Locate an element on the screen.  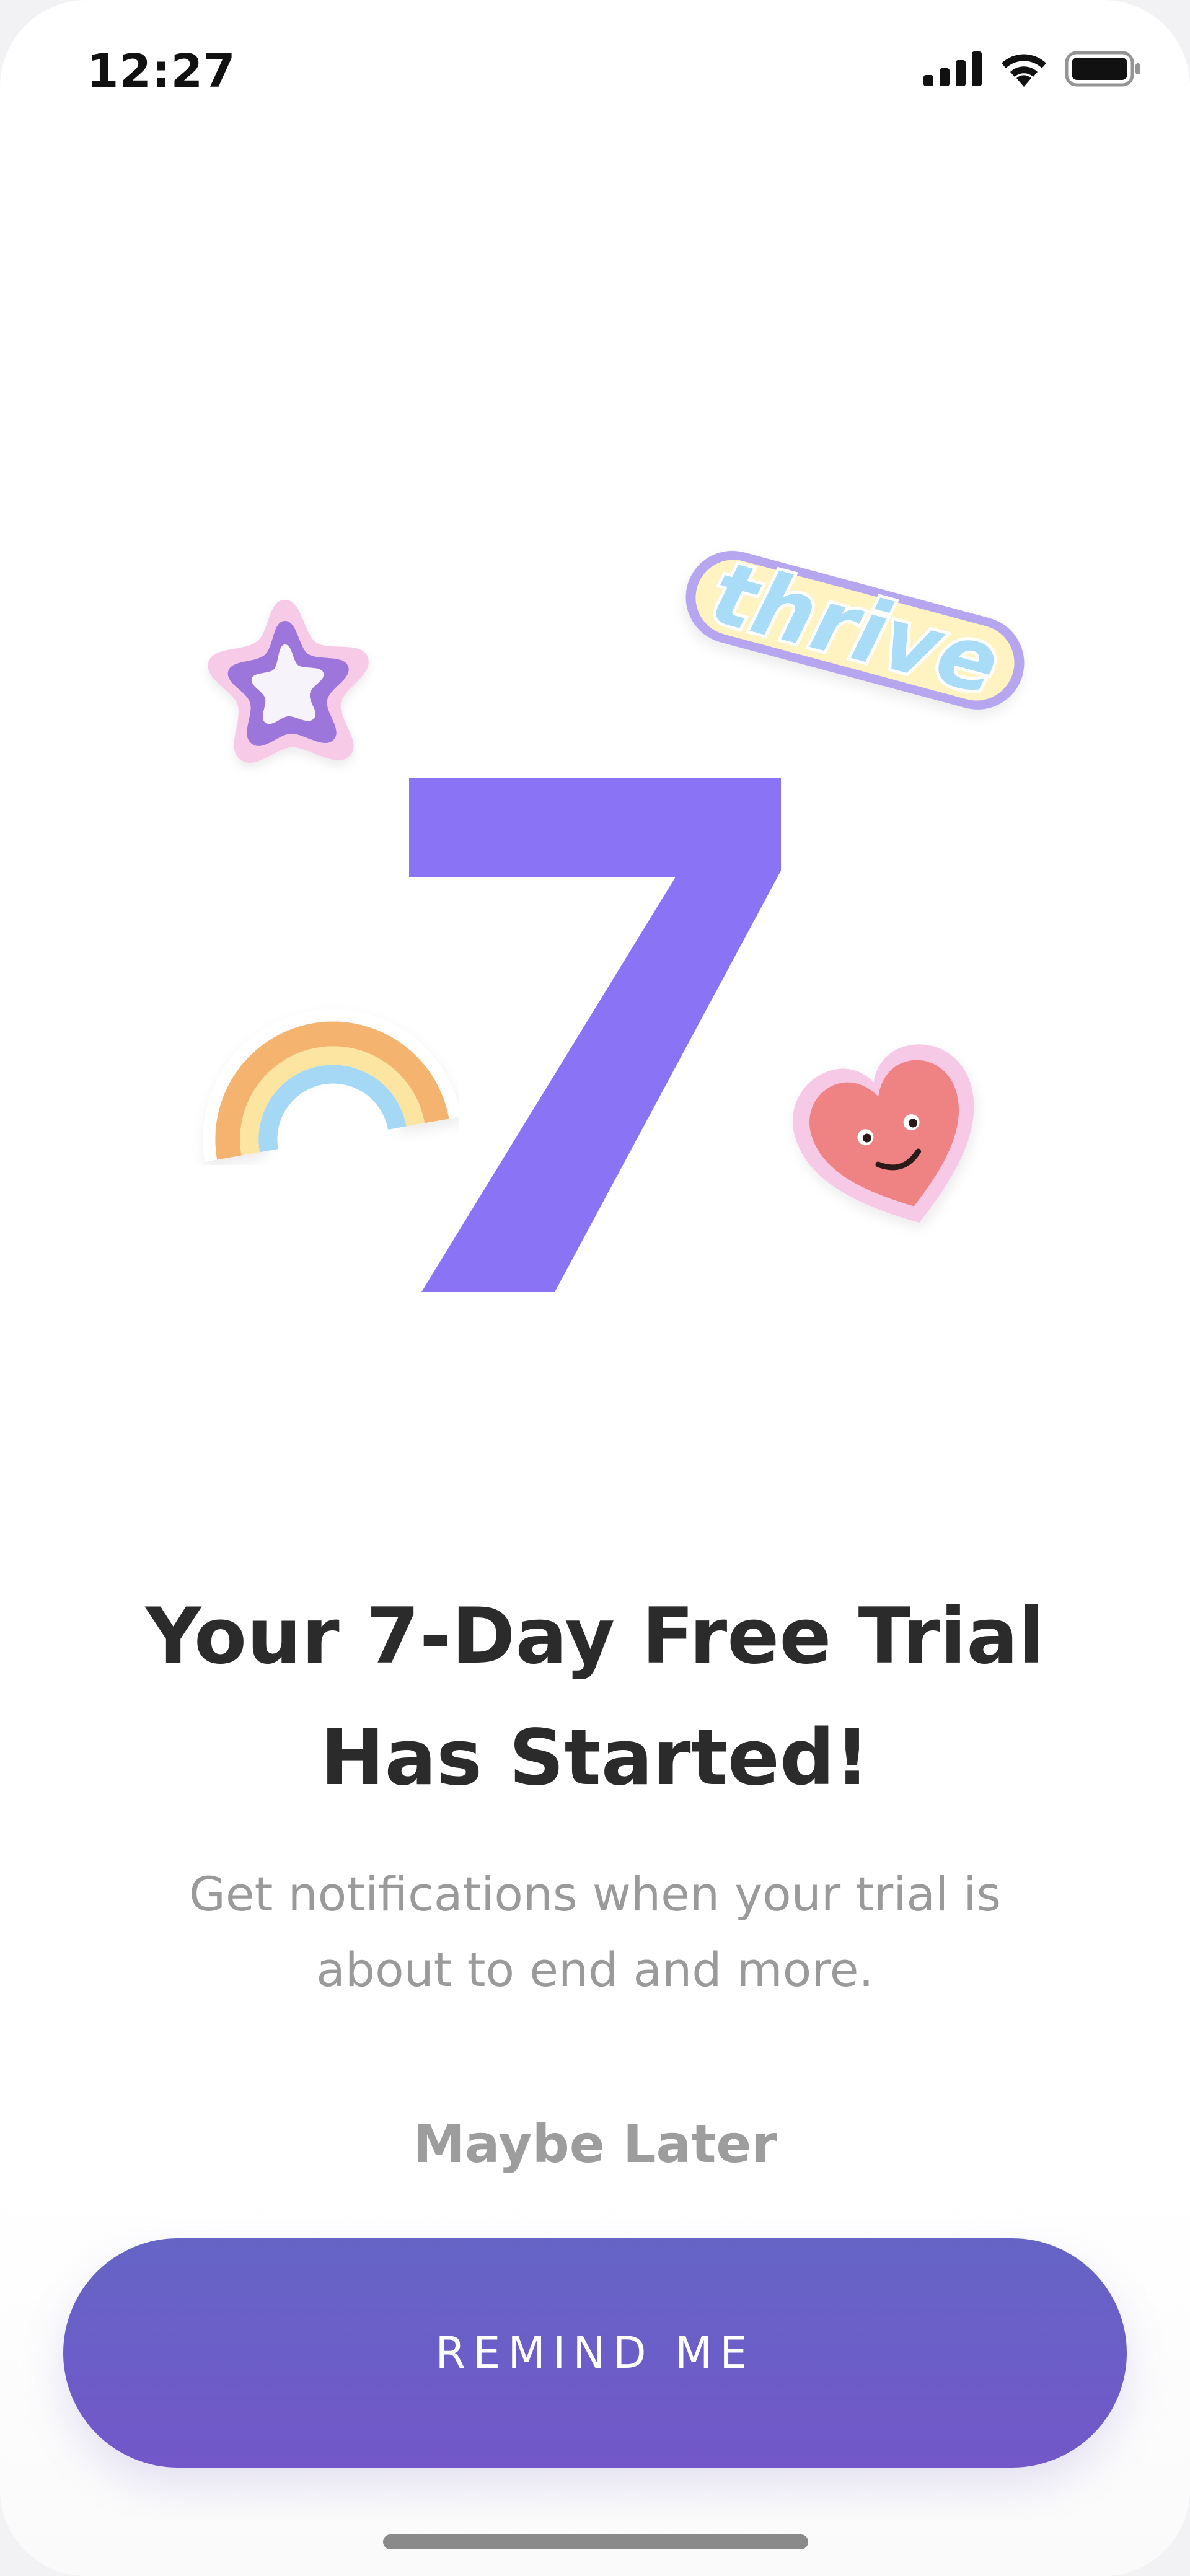
star-sticker is located at coordinates (288, 681).